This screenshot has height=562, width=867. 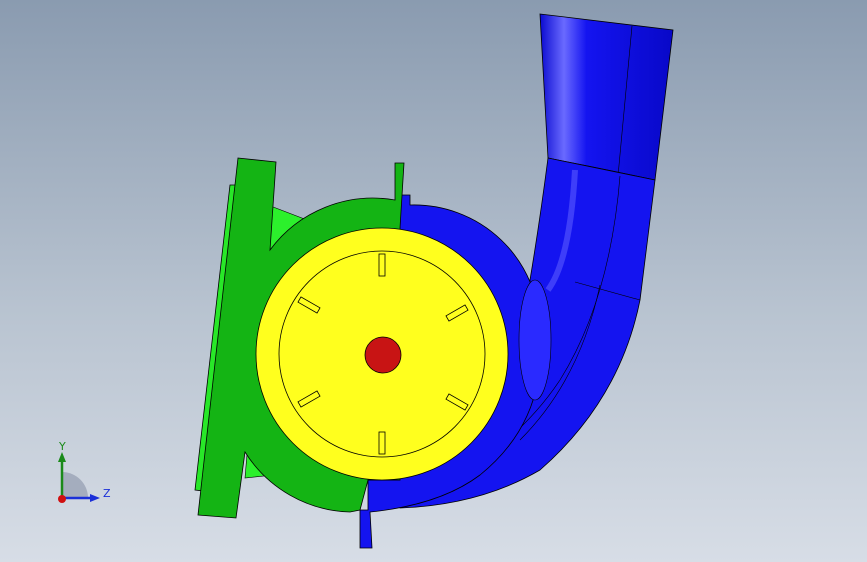 I want to click on shaft-hub, so click(x=383, y=355).